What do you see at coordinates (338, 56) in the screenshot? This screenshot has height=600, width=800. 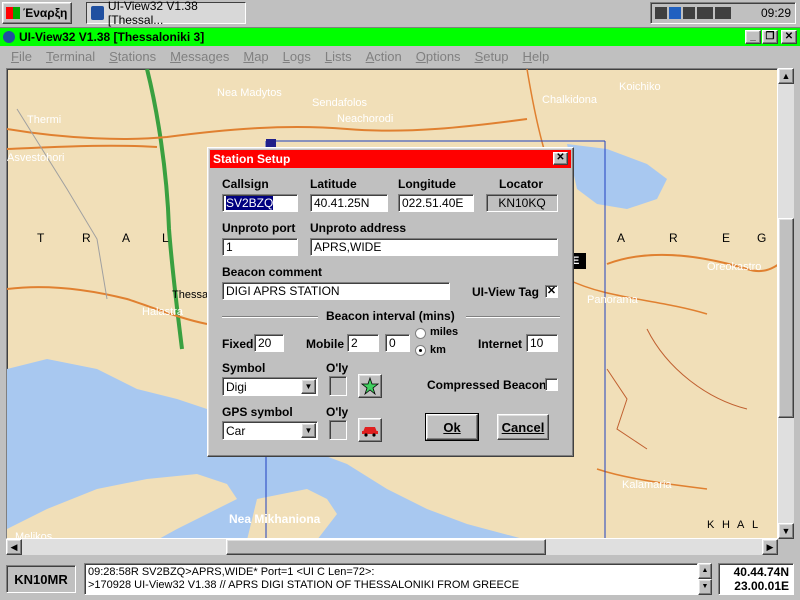 I see `menu-lists: Lists` at bounding box center [338, 56].